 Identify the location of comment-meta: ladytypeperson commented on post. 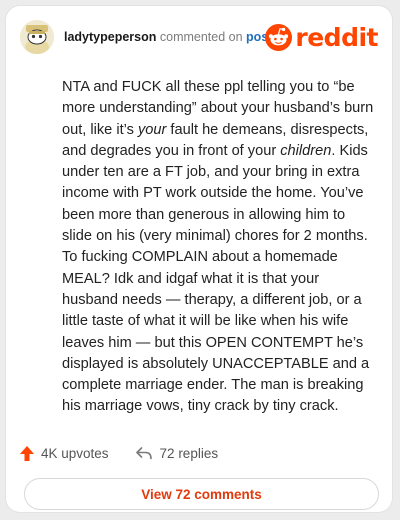
(168, 37).